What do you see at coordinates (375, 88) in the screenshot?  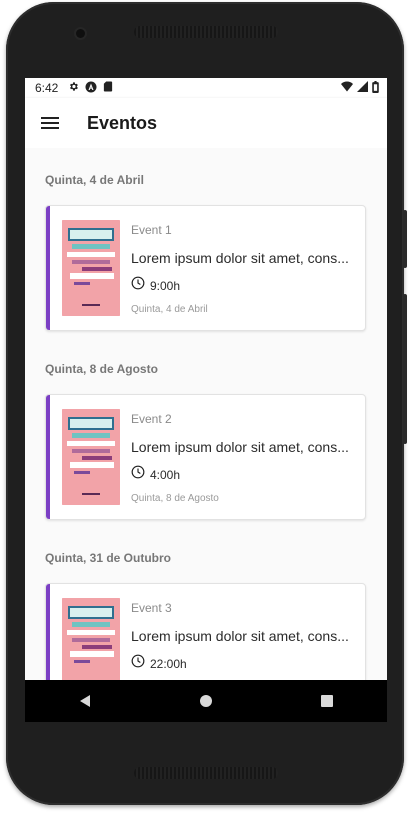 I see `battery-icon` at bounding box center [375, 88].